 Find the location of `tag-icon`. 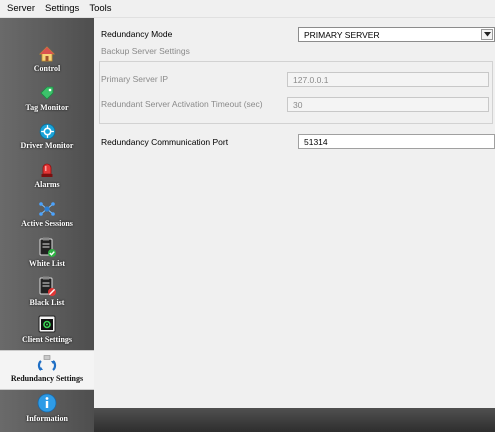

tag-icon is located at coordinates (47, 93).